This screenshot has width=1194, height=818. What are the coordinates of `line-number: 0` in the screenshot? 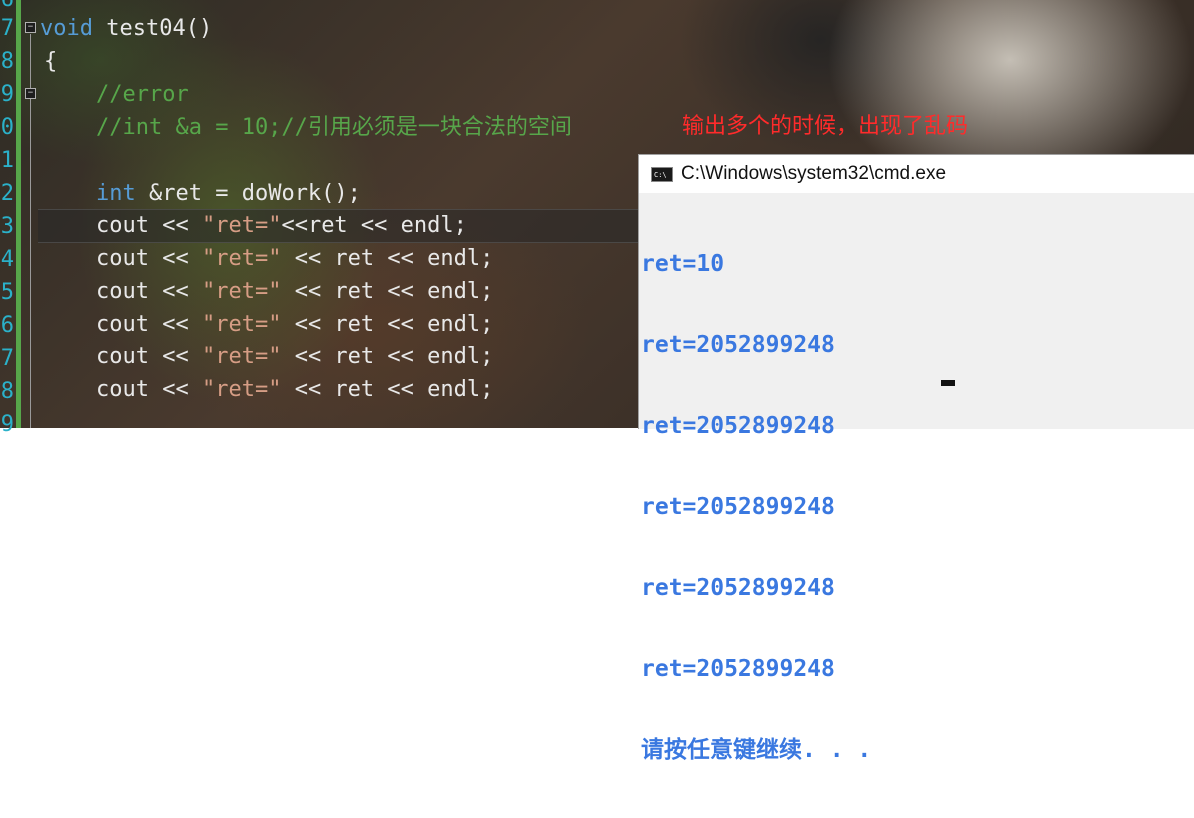 It's located at (7, 127).